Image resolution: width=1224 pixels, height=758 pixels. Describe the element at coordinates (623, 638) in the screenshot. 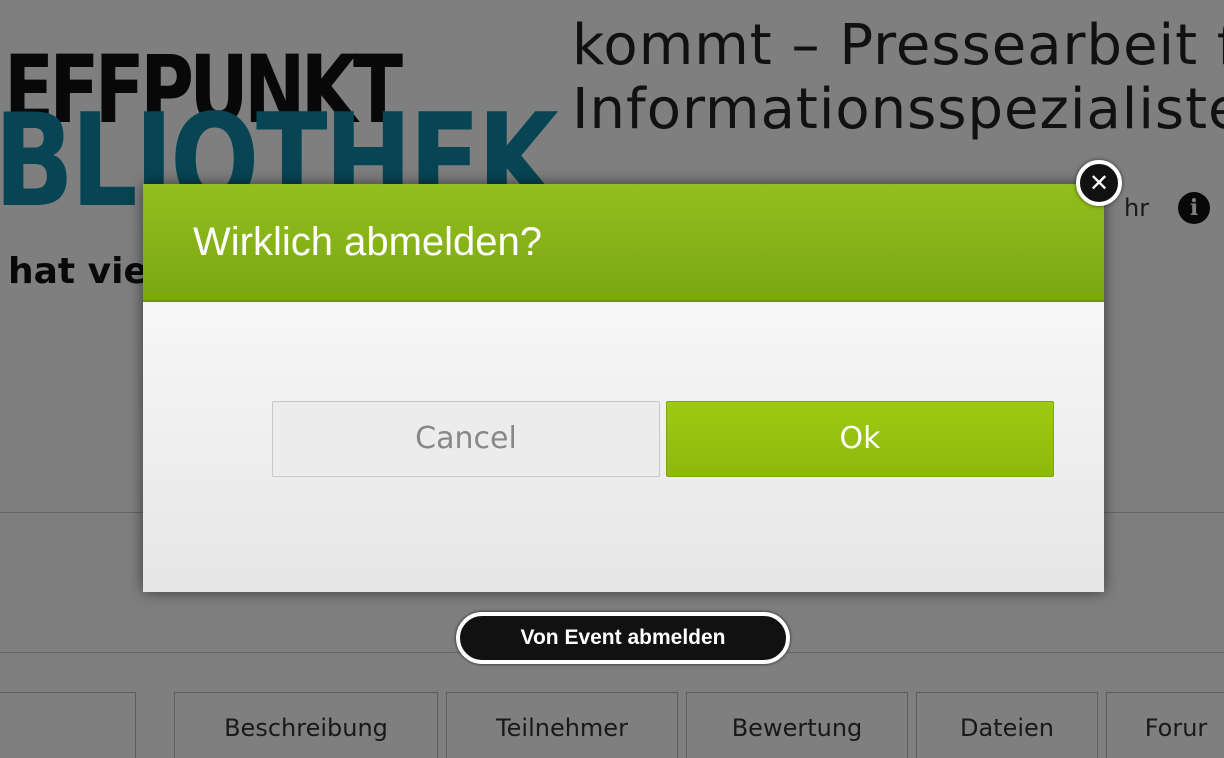

I see `unsubscribe-tooltip: Von Event abmelden` at that location.